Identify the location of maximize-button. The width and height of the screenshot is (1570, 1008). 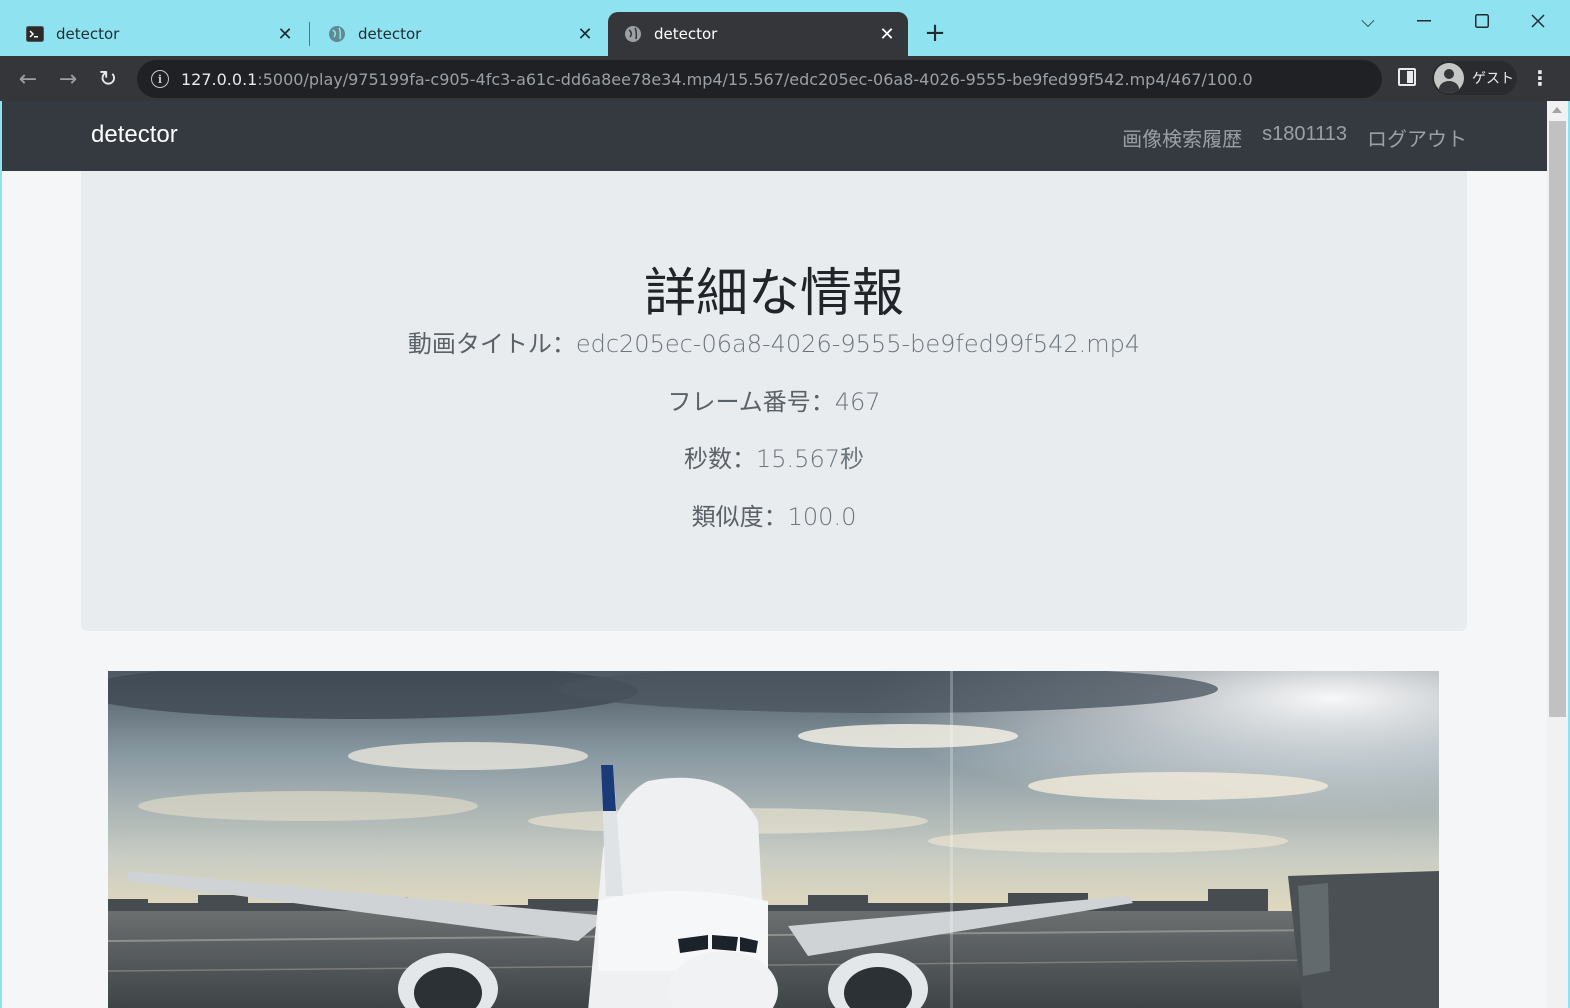
(1482, 21).